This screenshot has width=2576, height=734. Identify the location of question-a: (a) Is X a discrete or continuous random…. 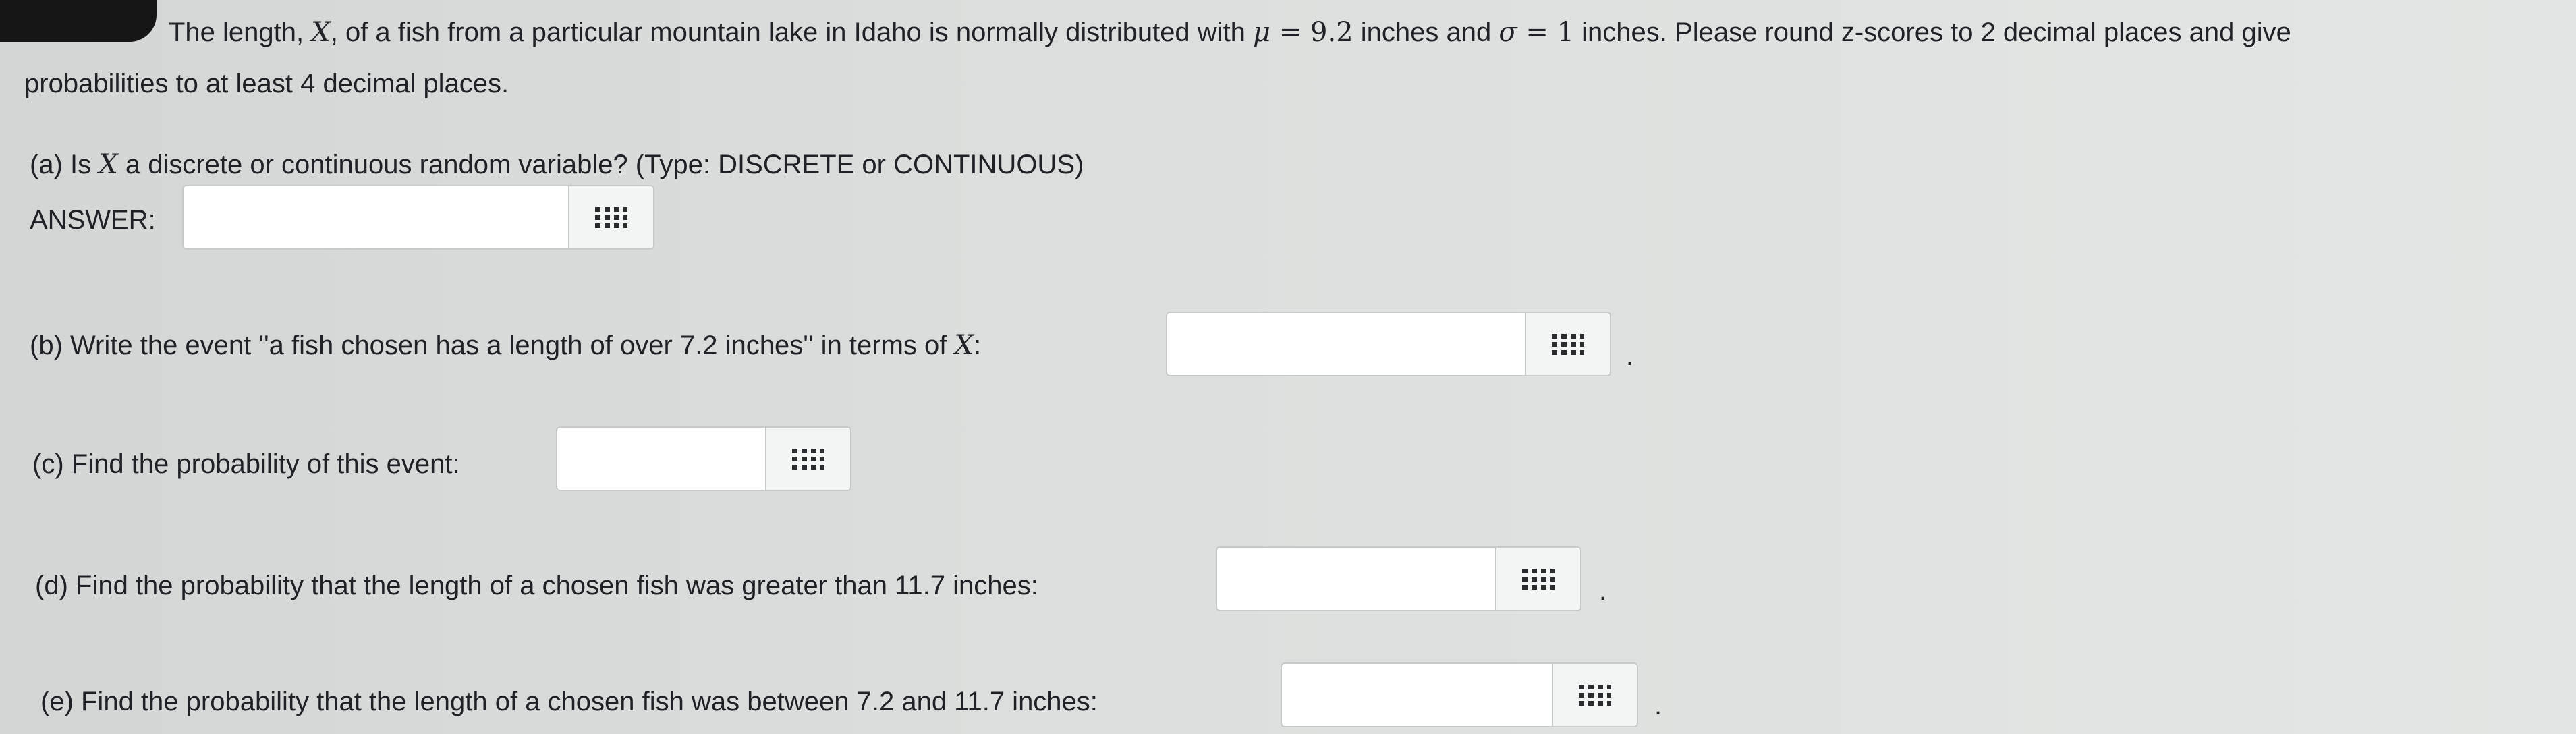
(557, 164).